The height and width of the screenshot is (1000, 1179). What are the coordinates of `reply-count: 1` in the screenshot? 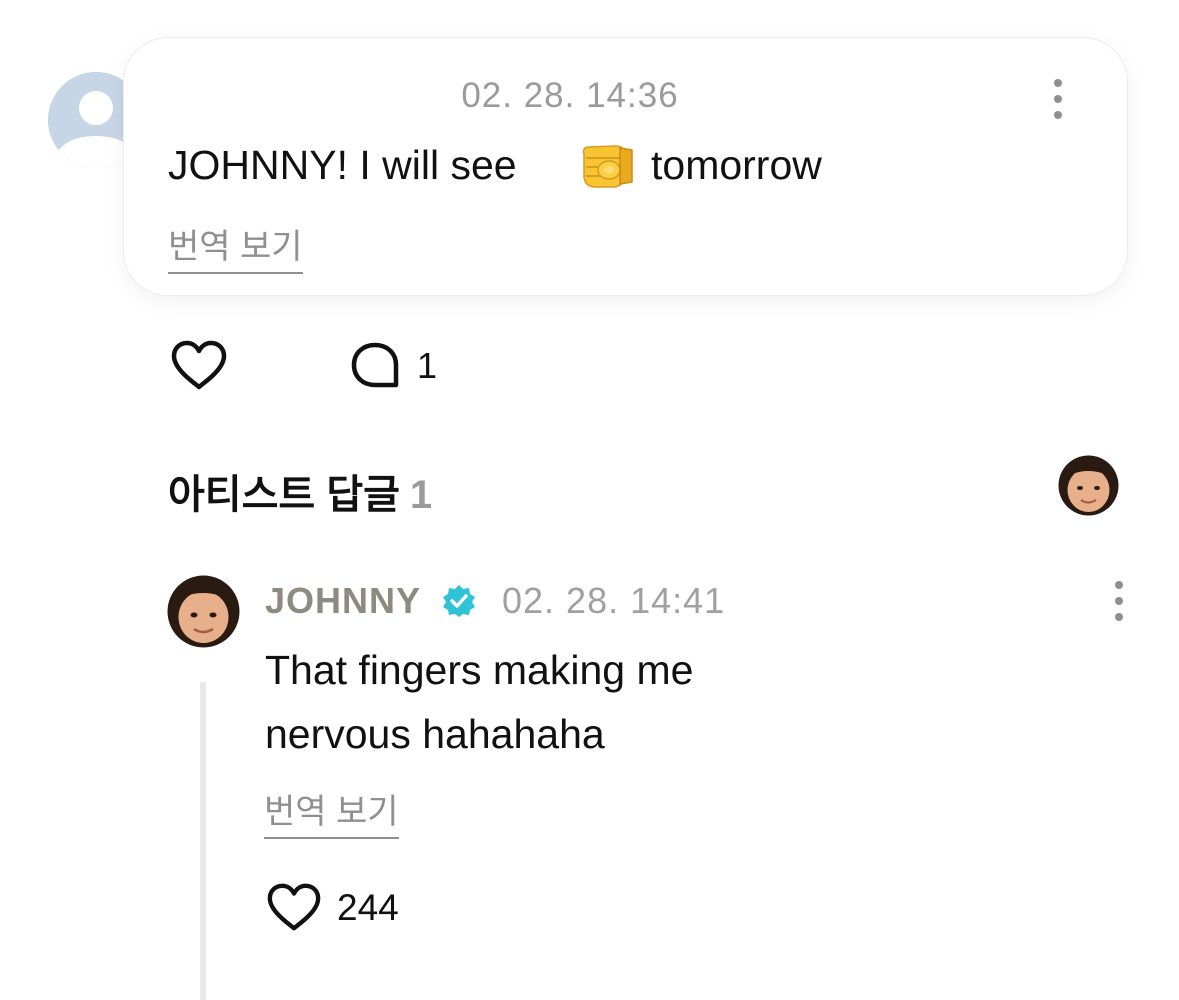 It's located at (427, 365).